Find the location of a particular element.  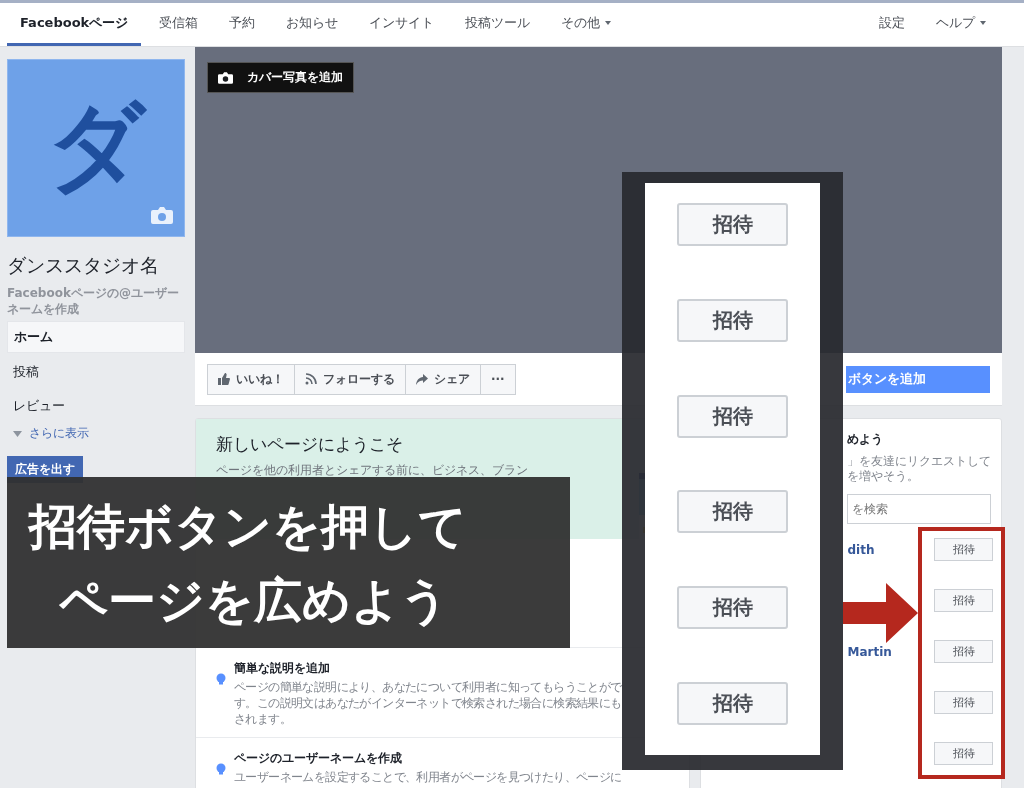

nav-tab: インサイト is located at coordinates (402, 24).